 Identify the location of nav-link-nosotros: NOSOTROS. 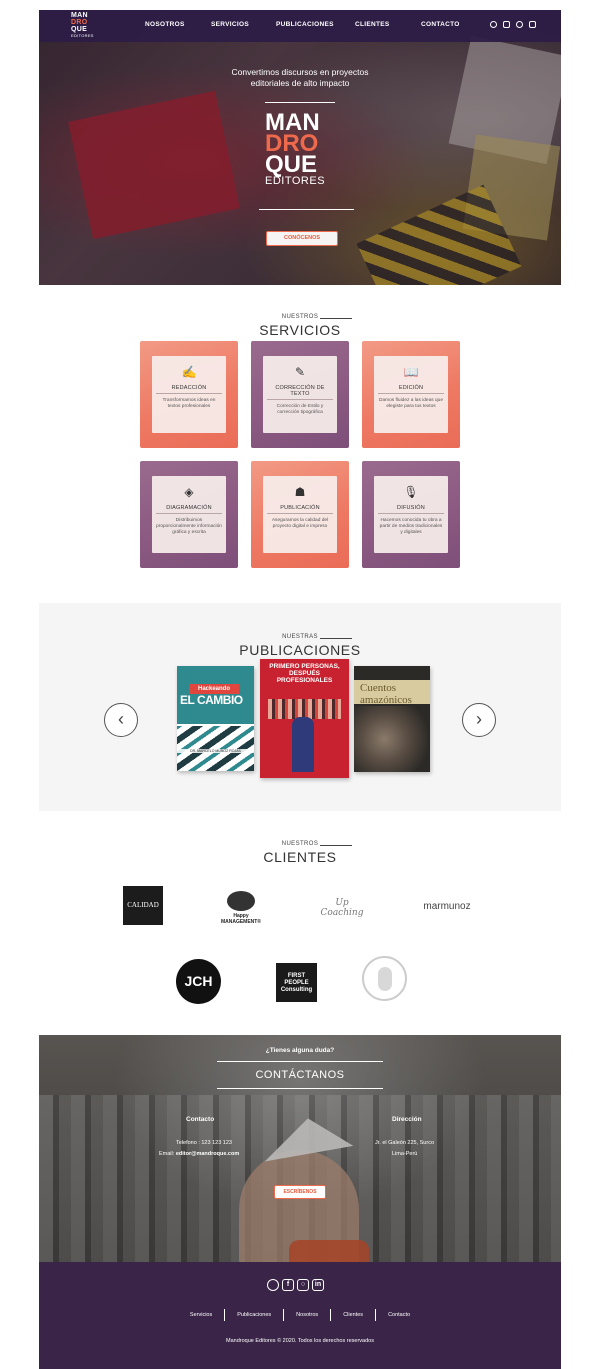
(165, 24).